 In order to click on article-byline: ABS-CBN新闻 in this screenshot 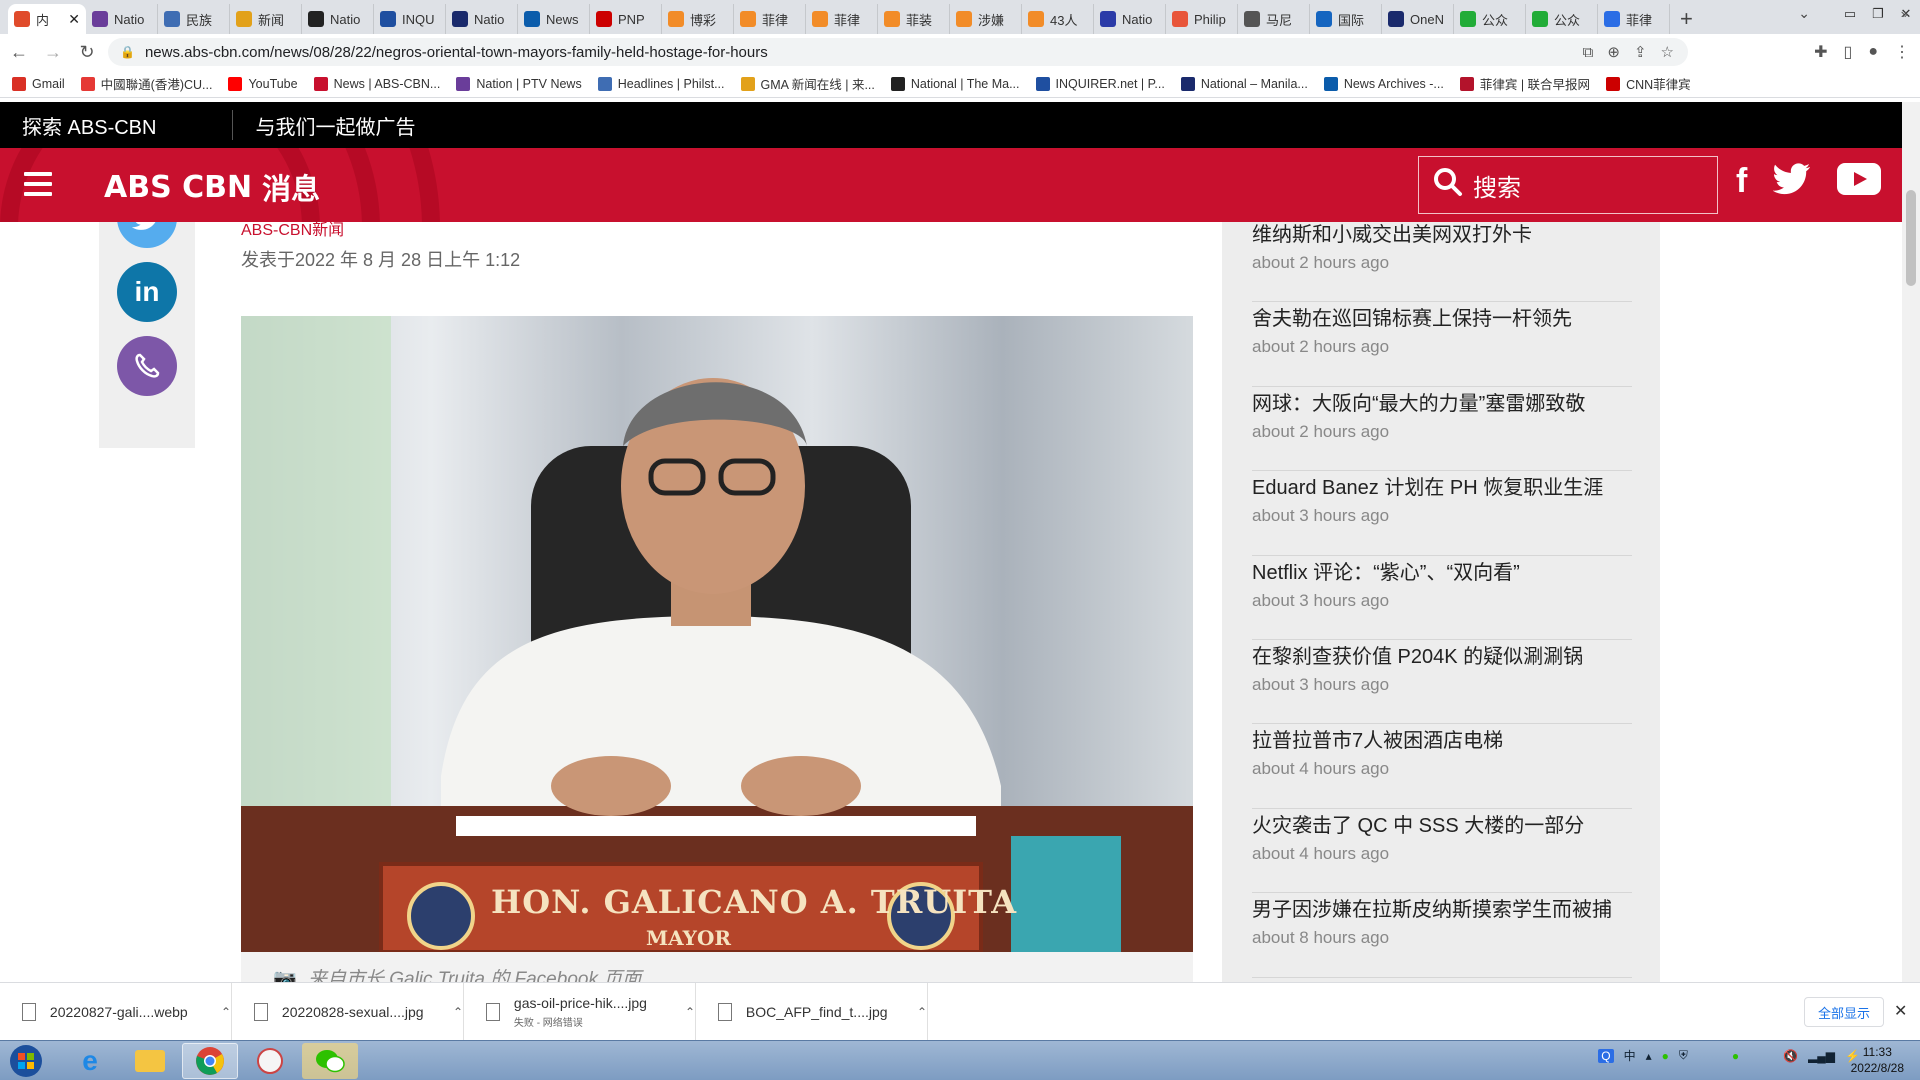, I will do `click(292, 231)`.